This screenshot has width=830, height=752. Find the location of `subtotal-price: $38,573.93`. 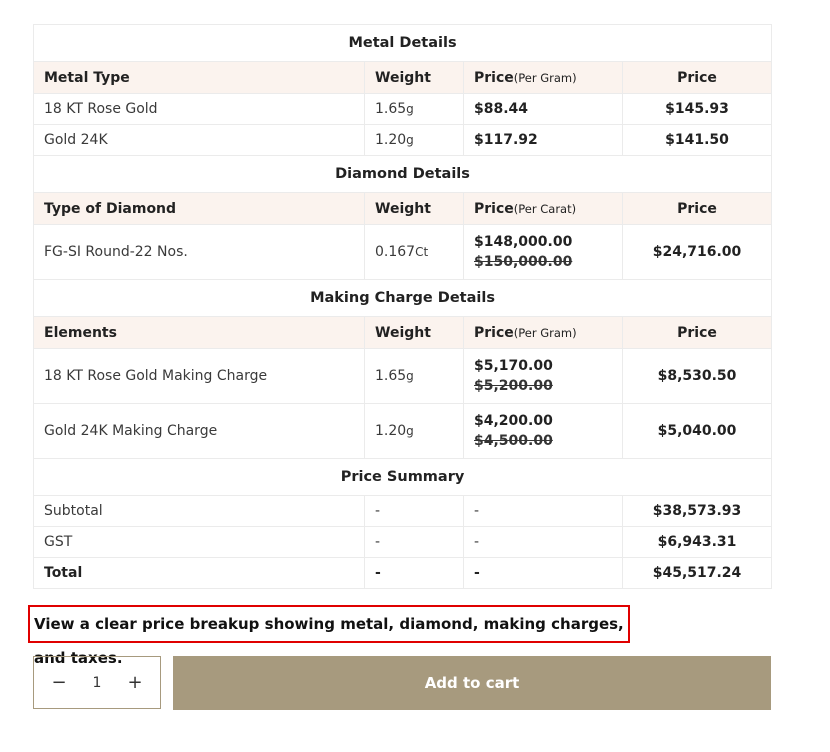

subtotal-price: $38,573.93 is located at coordinates (697, 511).